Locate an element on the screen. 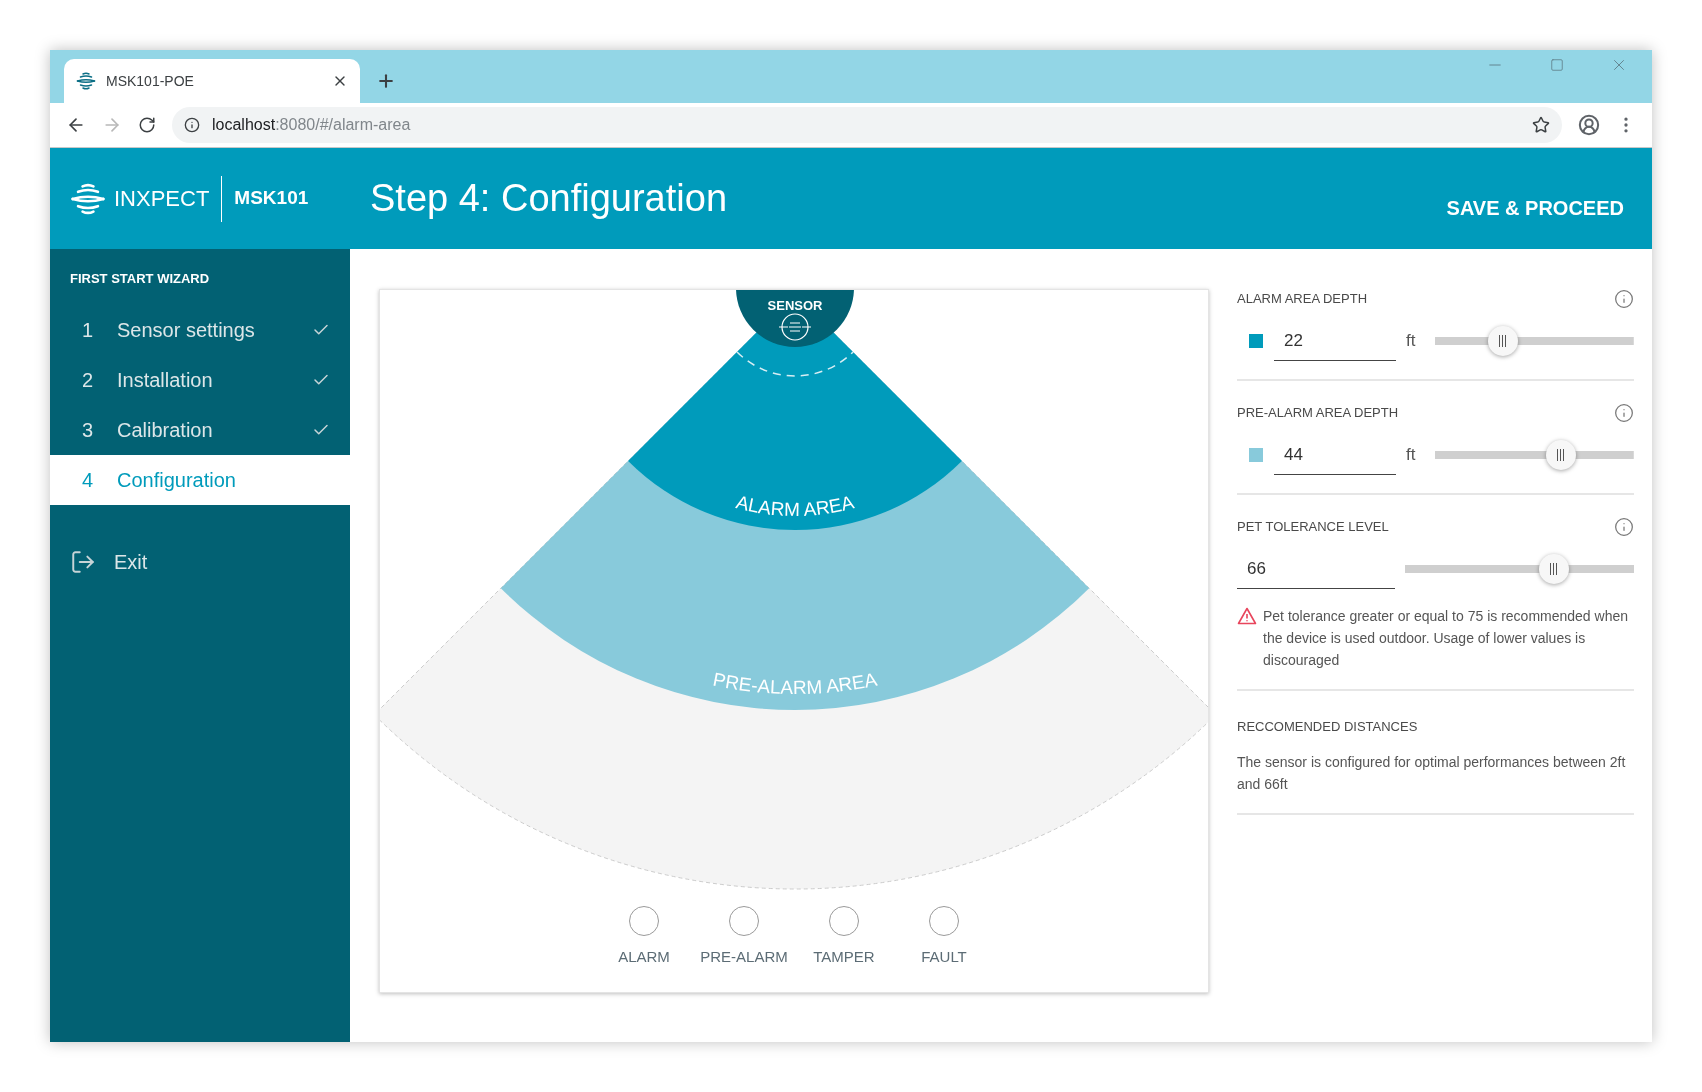  address-field: localhost:8080/#/alarm-area is located at coordinates (867, 125).